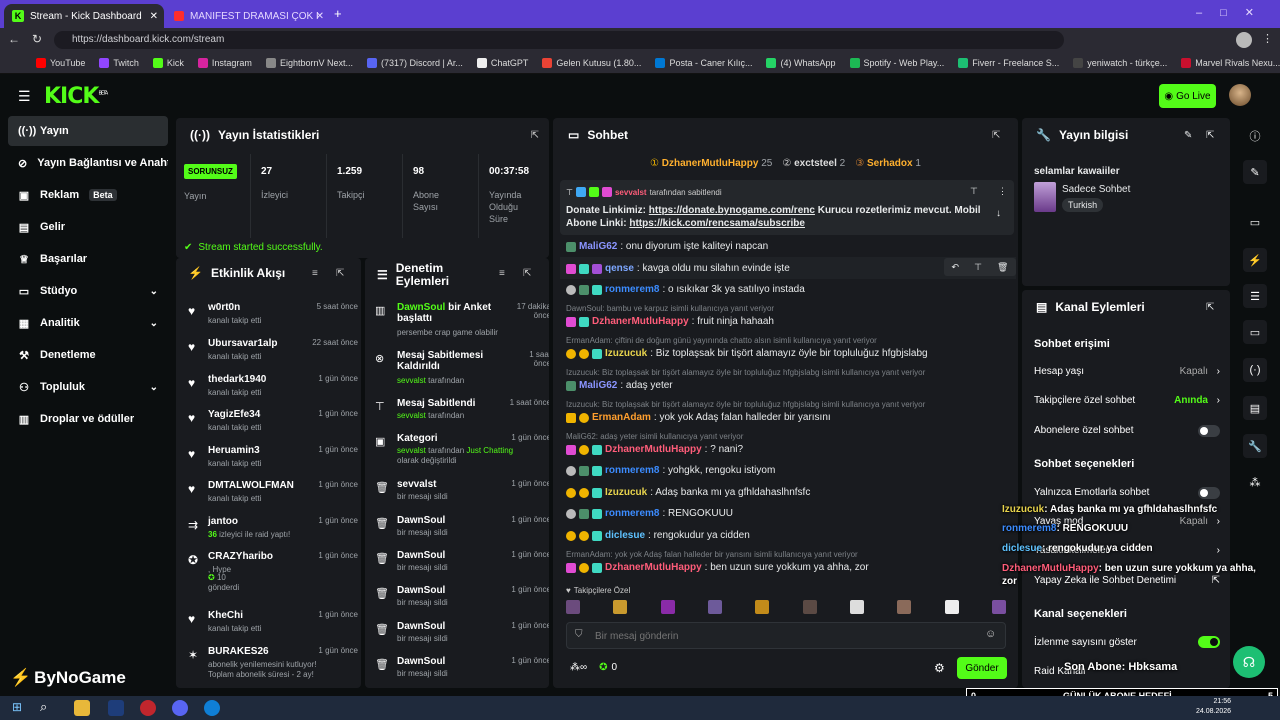  I want to click on obs-icon, so click(148, 708).